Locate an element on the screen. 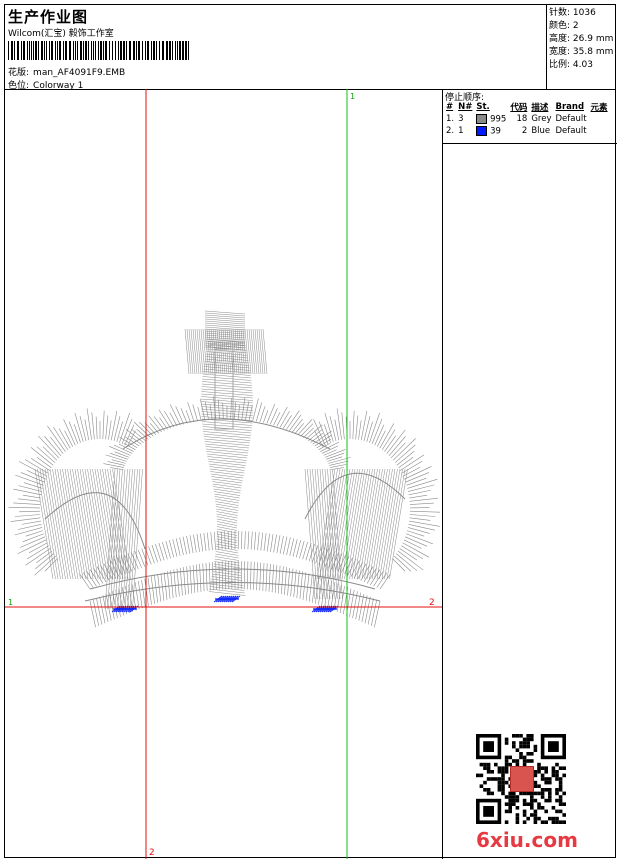 This screenshot has width=620, height=860. col-brand: Brand is located at coordinates (570, 107).